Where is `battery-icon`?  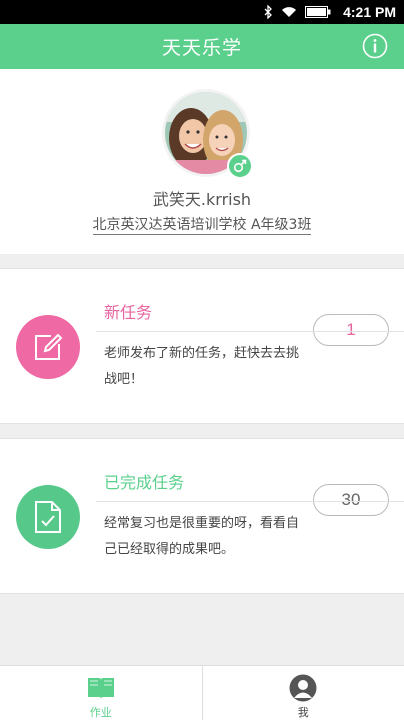
battery-icon is located at coordinates (318, 12).